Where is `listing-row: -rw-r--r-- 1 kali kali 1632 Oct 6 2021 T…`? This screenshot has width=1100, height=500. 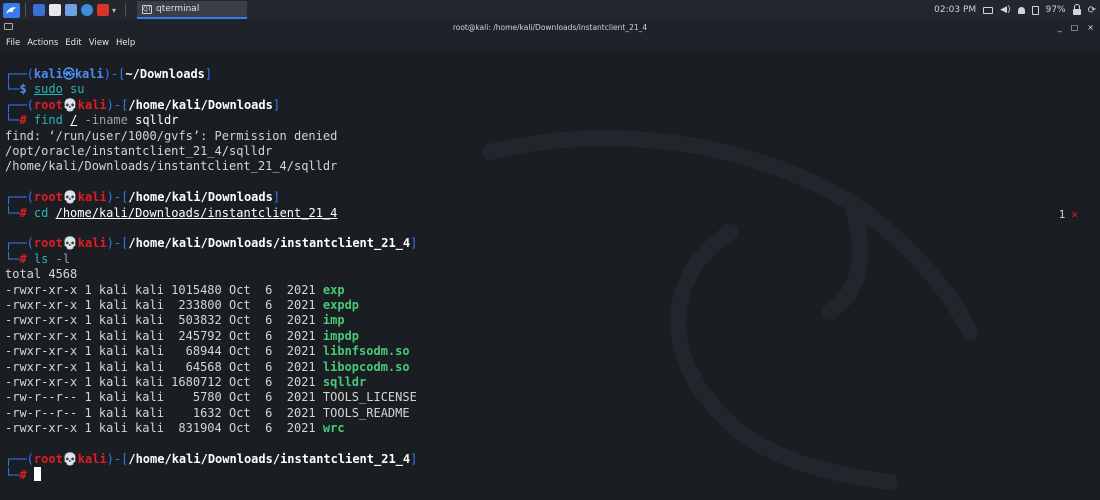 listing-row: -rw-r--r-- 1 kali kali 1632 Oct 6 2021 T… is located at coordinates (207, 412).